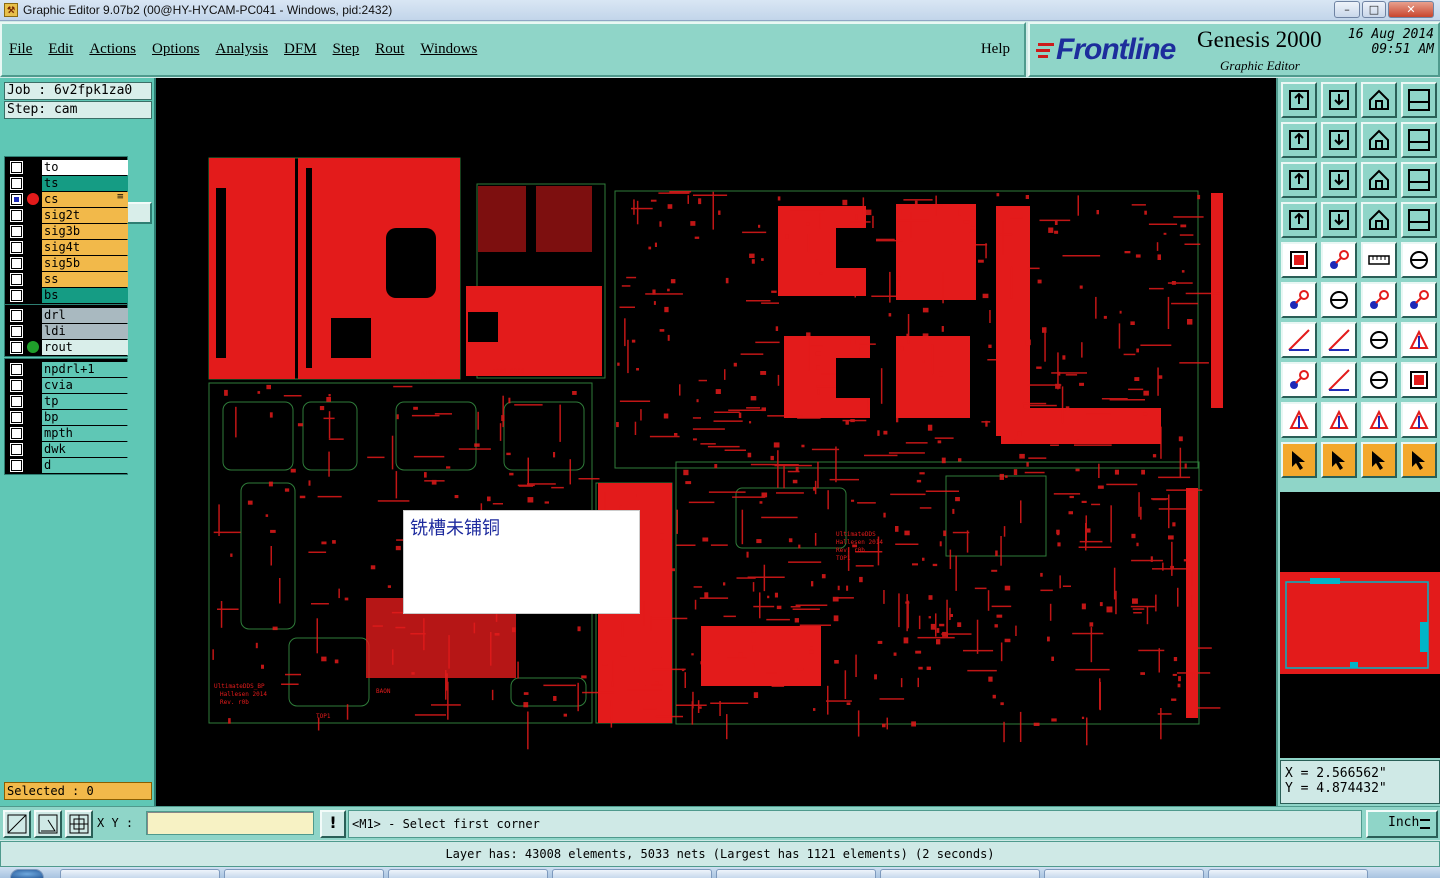 The image size is (1440, 878). I want to click on layer-row-ss: ss, so click(67, 279).